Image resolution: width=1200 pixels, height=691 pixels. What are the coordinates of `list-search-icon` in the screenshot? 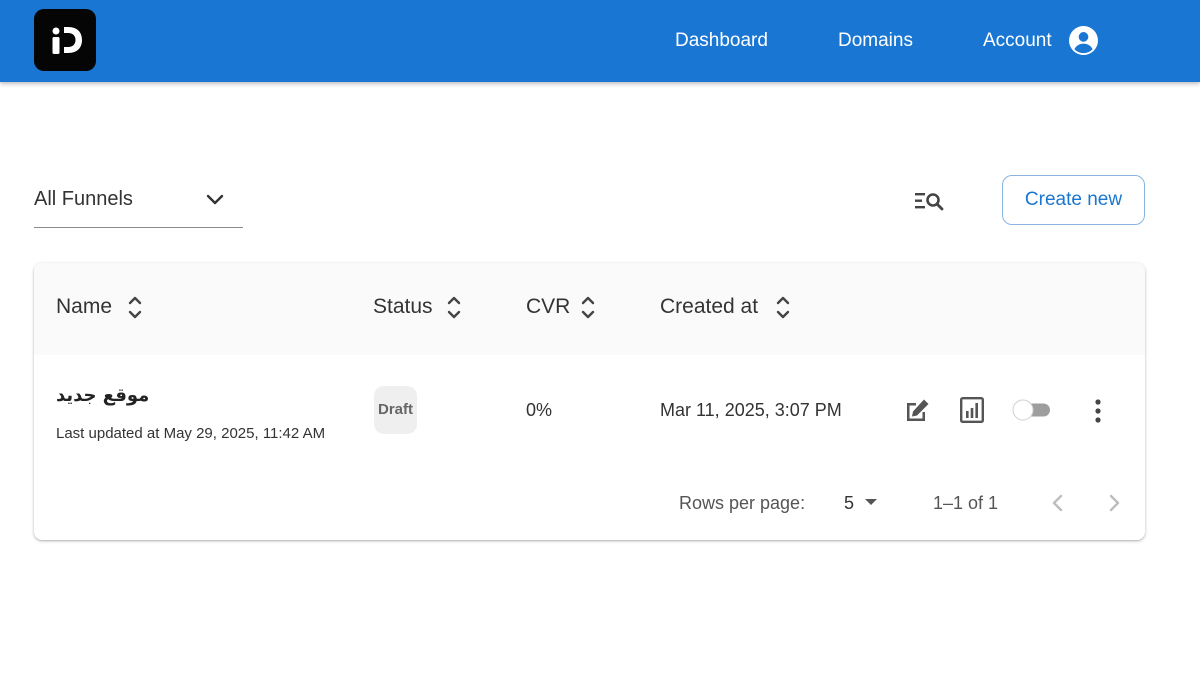 It's located at (929, 201).